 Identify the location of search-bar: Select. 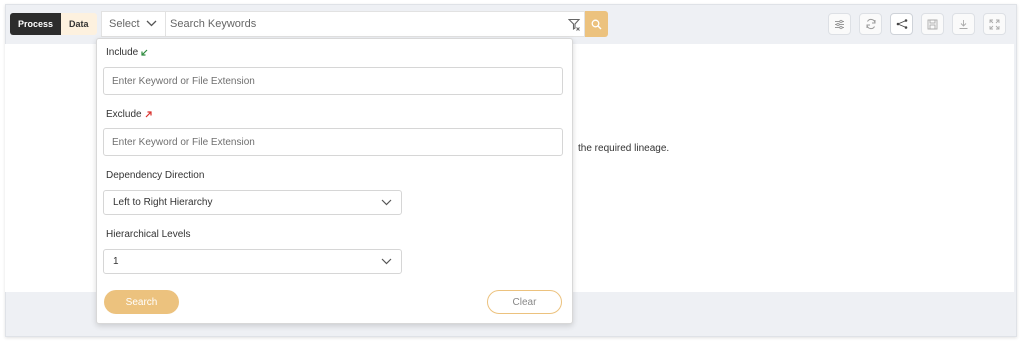
(343, 24).